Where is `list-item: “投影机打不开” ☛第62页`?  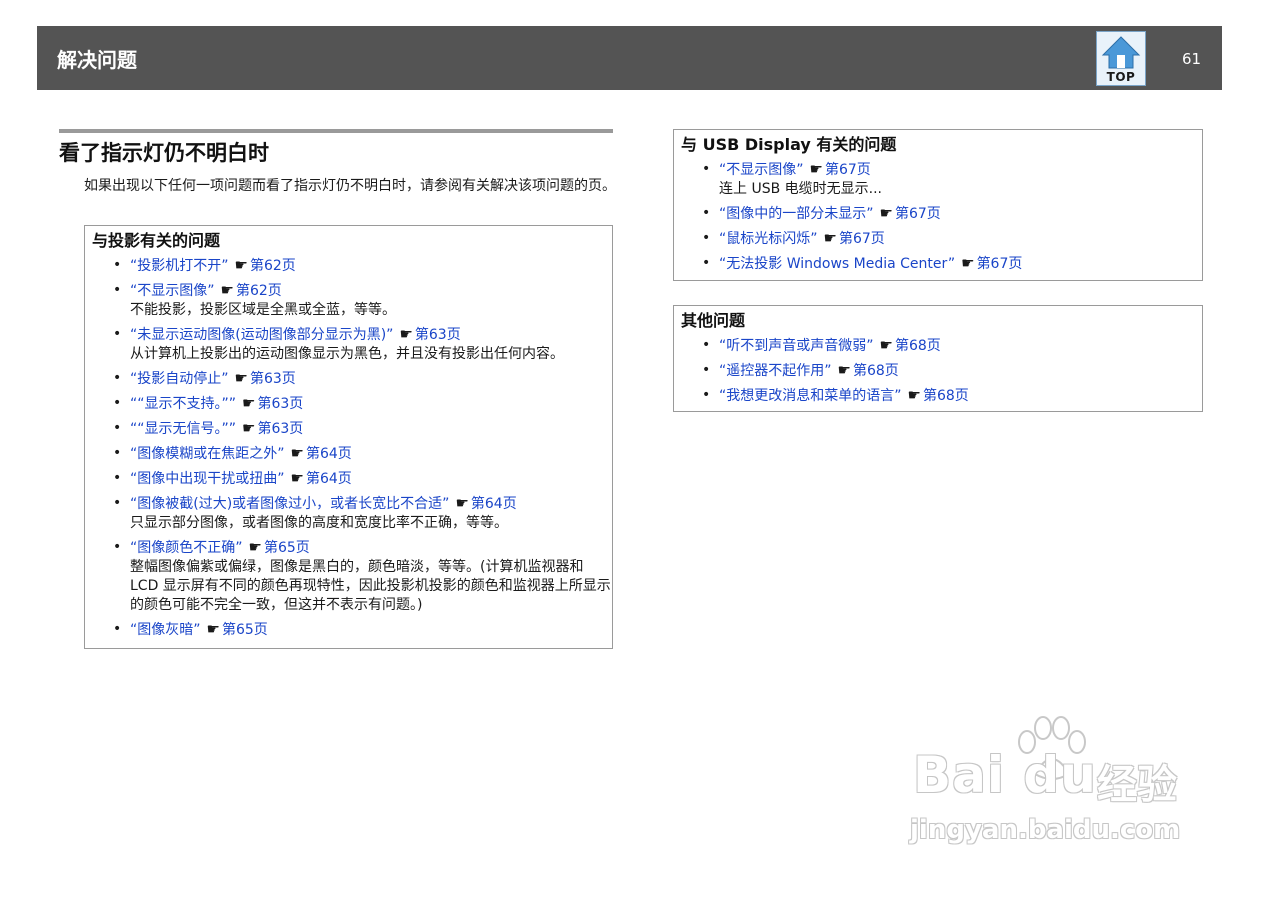
list-item: “投影机打不开” ☛第62页 is located at coordinates (348, 266).